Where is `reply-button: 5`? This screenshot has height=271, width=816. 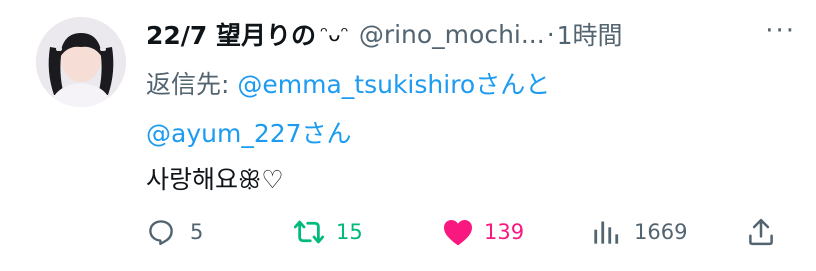
reply-button: 5 is located at coordinates (174, 232).